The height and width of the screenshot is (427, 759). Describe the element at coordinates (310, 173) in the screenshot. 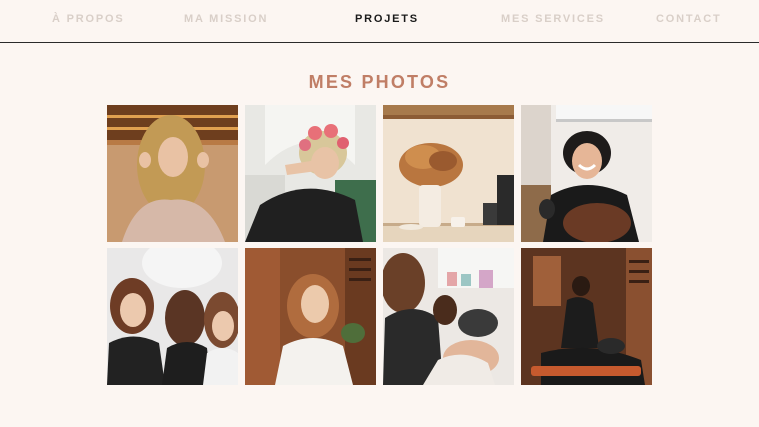

I see `photo-client-with-rollers` at that location.